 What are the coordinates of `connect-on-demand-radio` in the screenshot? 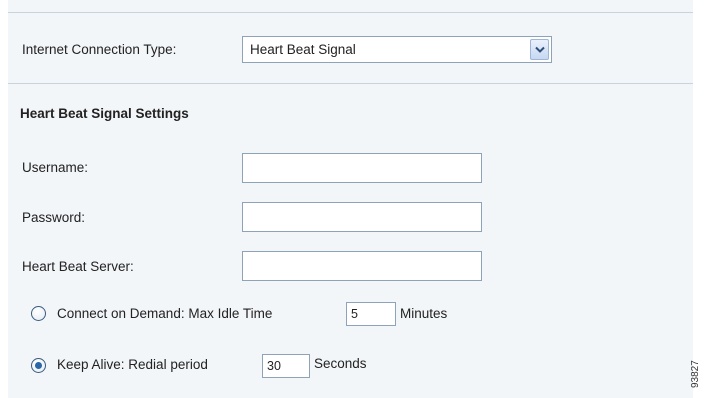 It's located at (38, 313).